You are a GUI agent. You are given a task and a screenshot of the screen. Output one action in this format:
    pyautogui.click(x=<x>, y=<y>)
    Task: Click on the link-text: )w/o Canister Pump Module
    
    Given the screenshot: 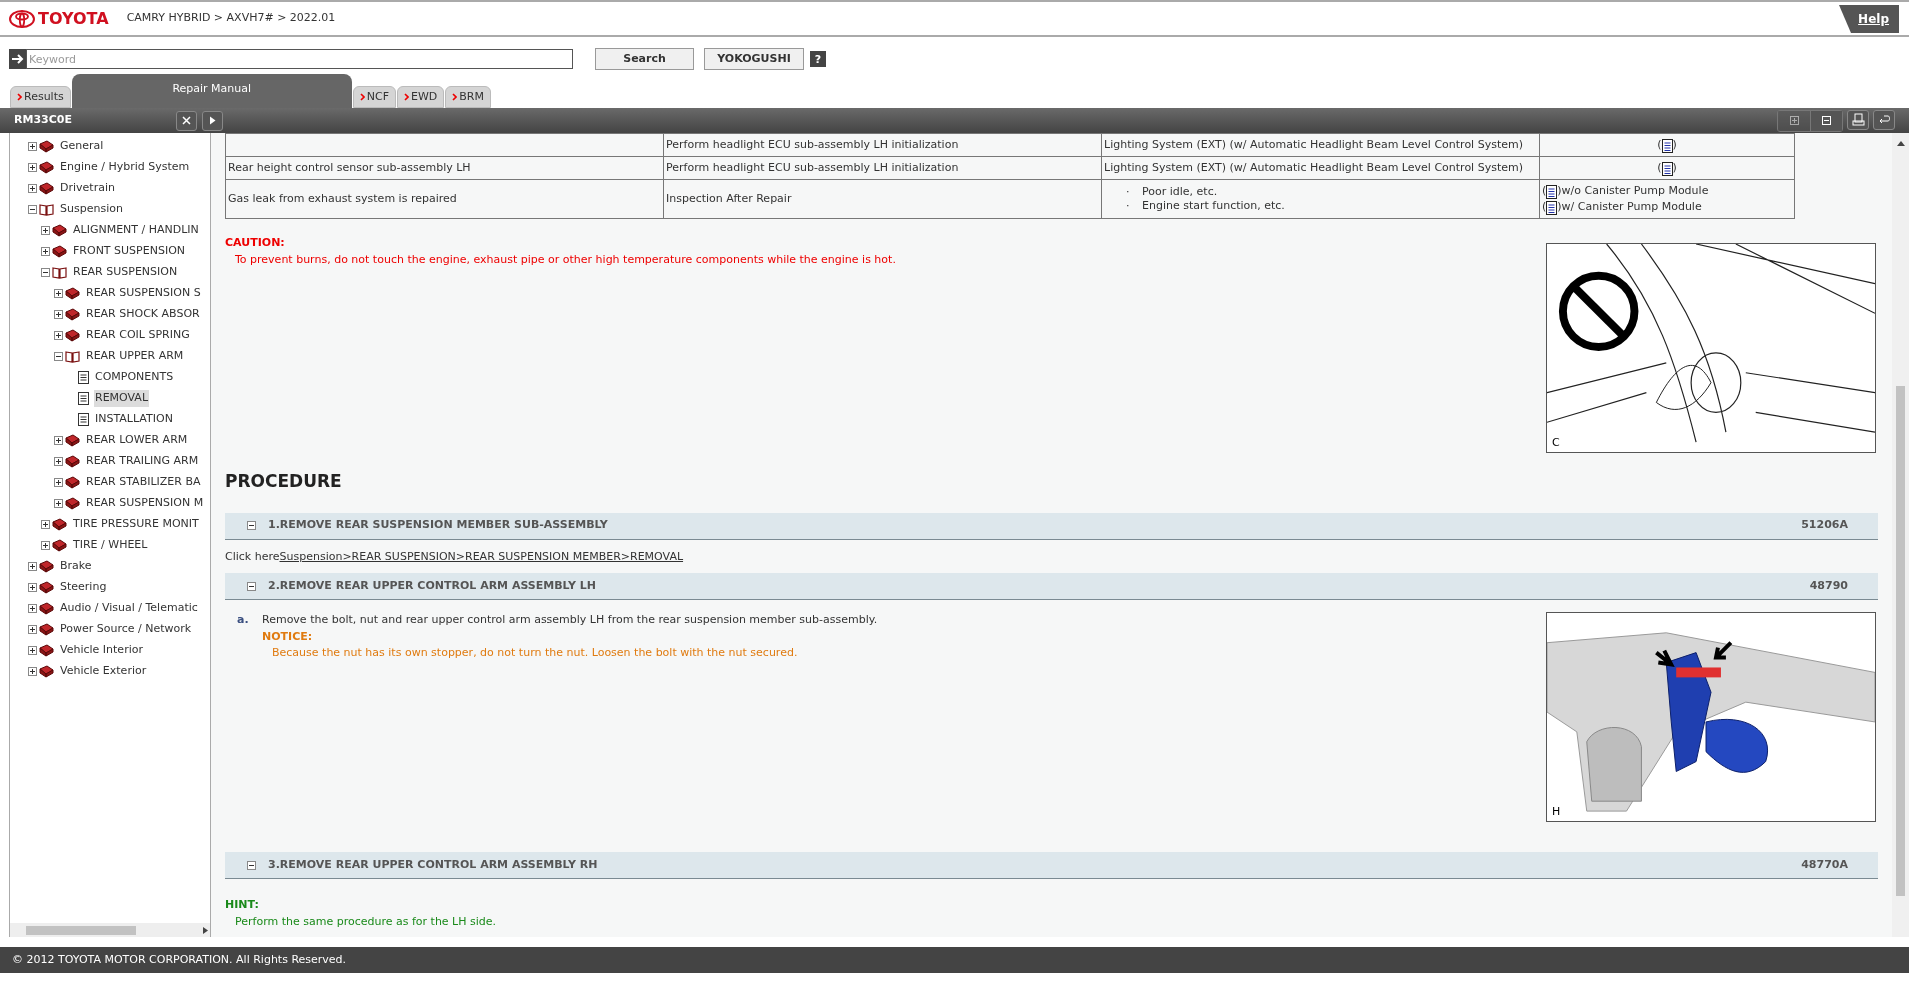 What is the action you would take?
    pyautogui.click(x=1633, y=191)
    